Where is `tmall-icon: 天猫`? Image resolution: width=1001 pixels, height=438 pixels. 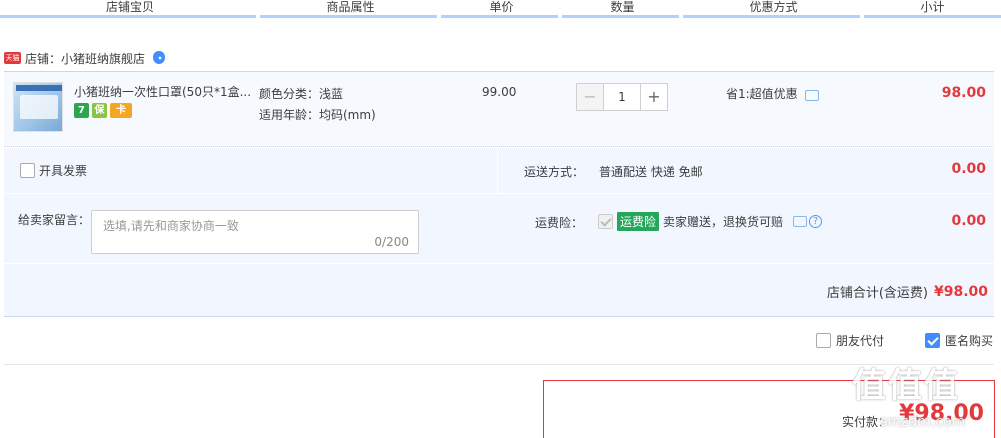
tmall-icon: 天猫 is located at coordinates (12, 58).